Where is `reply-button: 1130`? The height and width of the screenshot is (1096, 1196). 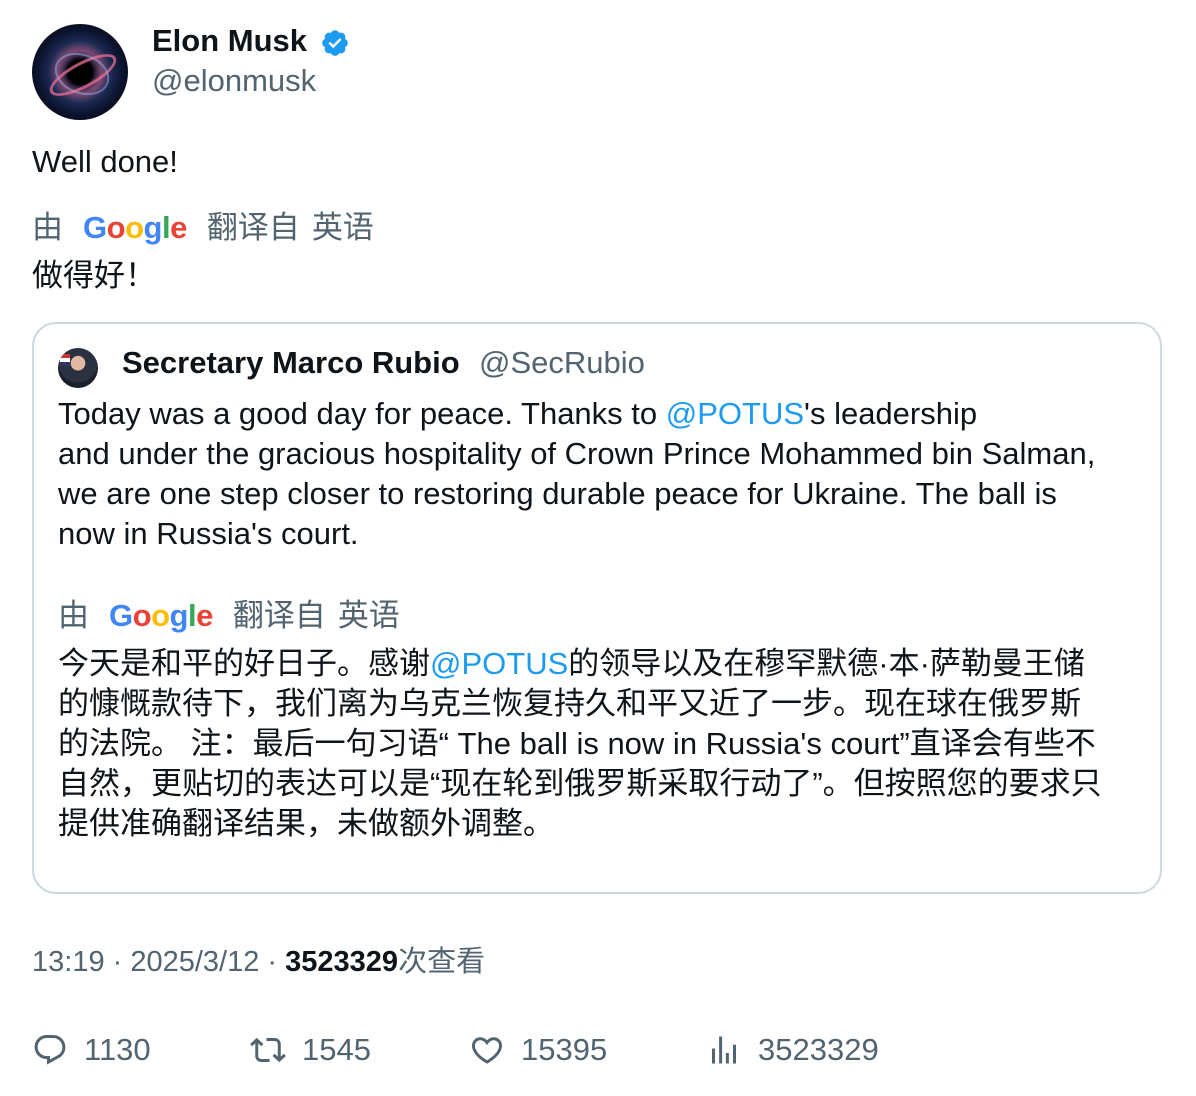 reply-button: 1130 is located at coordinates (91, 1050).